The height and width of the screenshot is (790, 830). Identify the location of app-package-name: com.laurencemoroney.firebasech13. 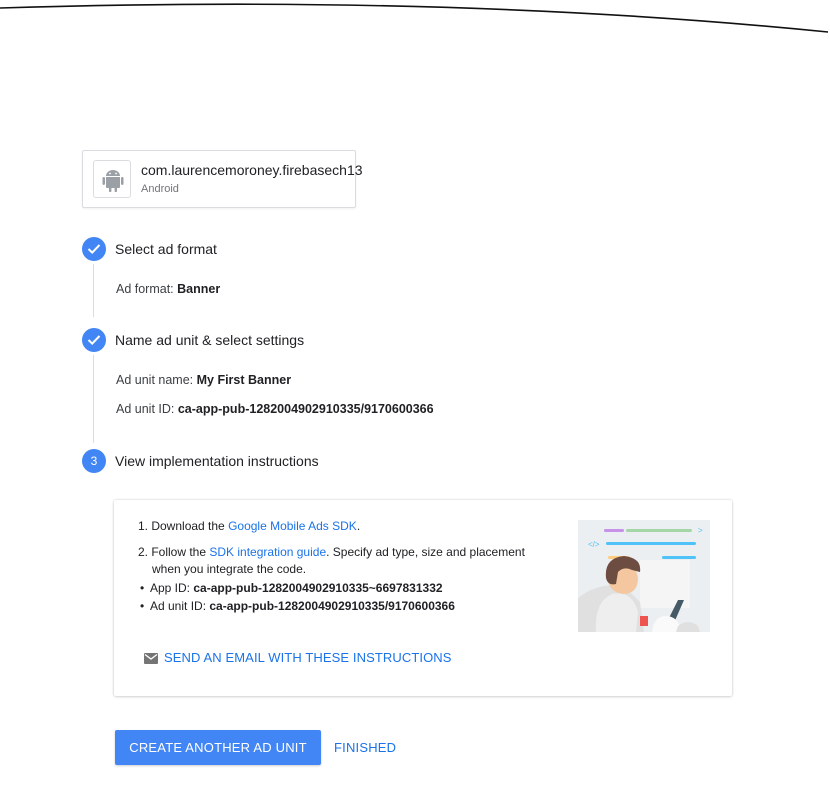
(252, 170).